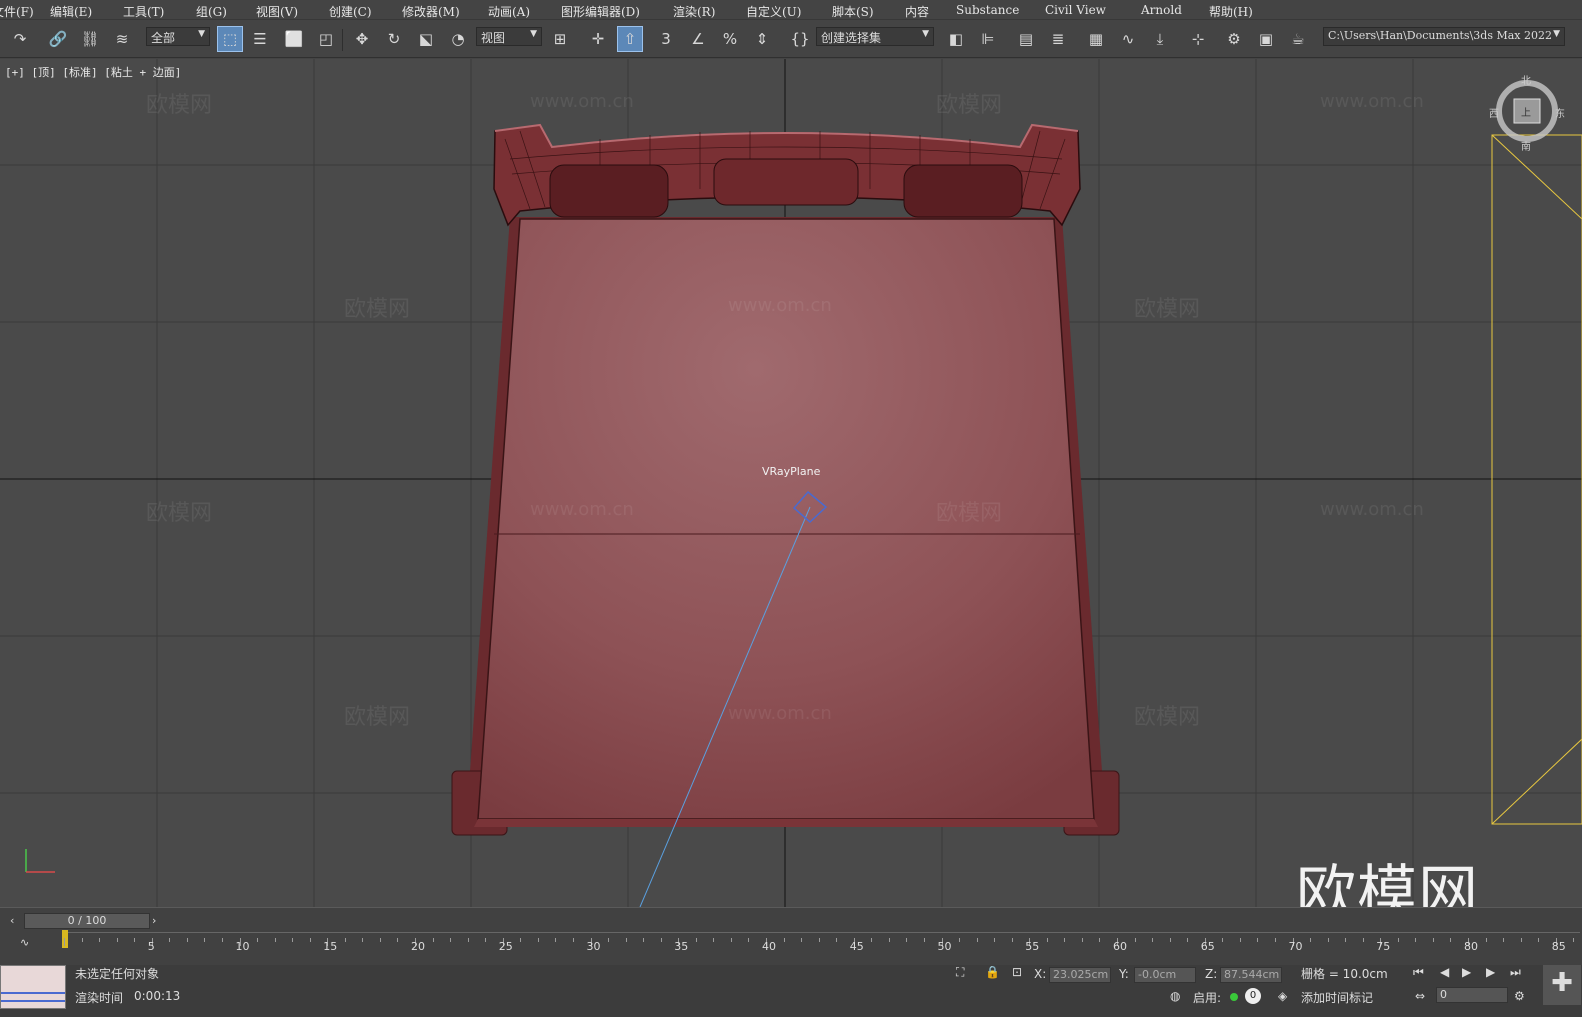 The height and width of the screenshot is (1017, 1582). I want to click on menu-file: 文件(F), so click(17, 11).